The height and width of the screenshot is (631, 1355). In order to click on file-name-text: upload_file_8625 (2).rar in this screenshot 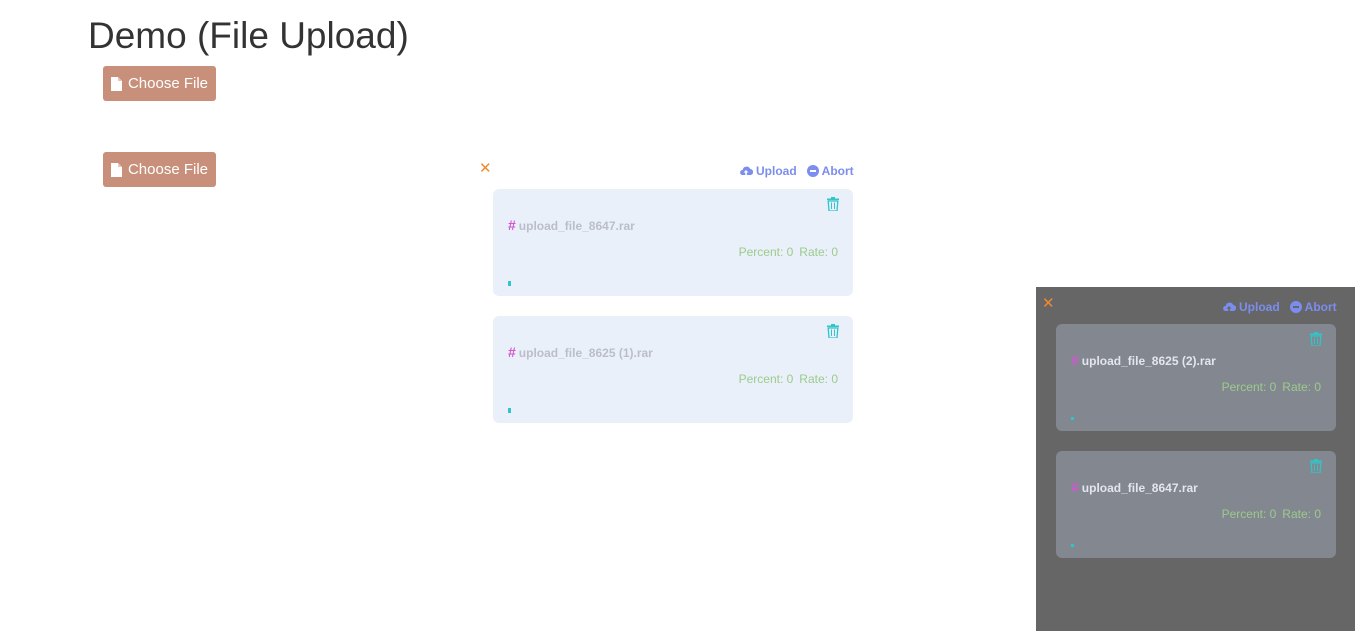, I will do `click(1148, 361)`.